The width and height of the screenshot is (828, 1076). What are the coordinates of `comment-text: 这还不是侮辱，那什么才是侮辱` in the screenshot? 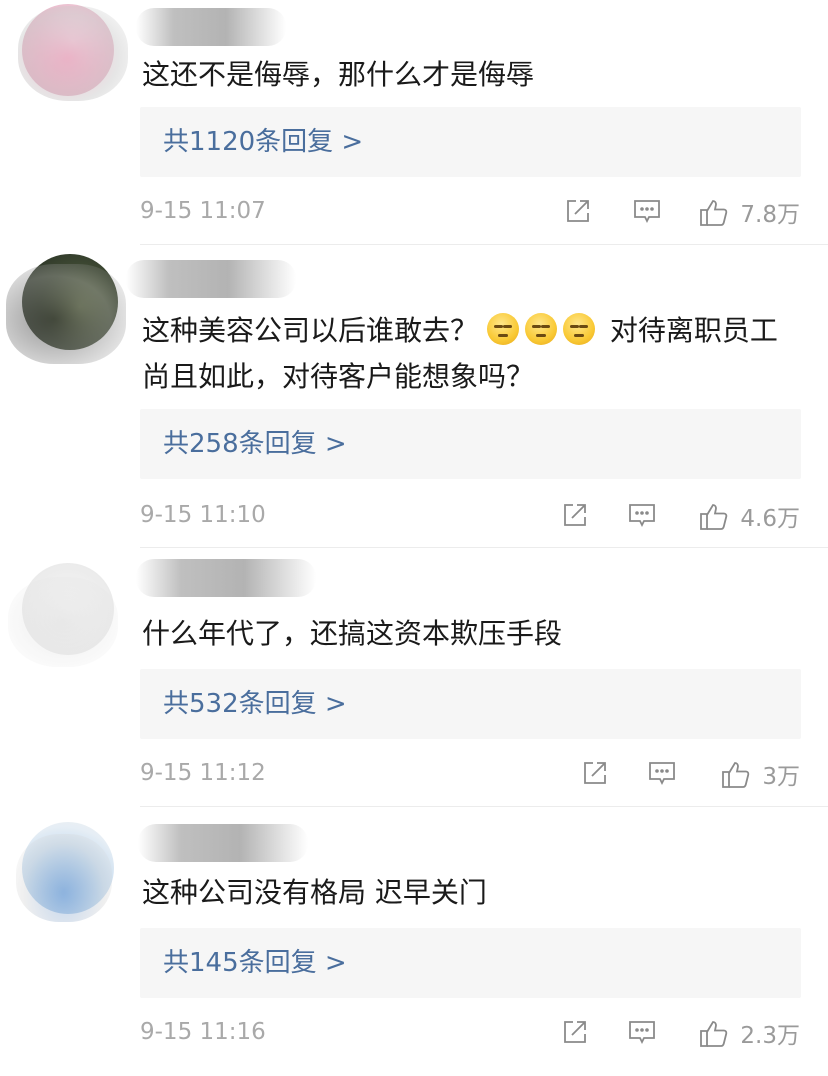 It's located at (338, 74).